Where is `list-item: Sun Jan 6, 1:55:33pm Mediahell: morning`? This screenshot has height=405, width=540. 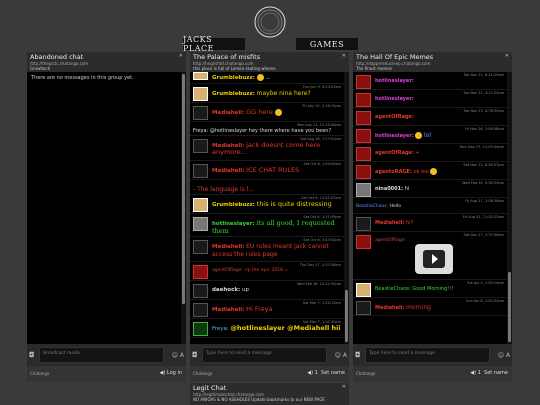 list-item: Sun Jan 6, 1:55:33pm Mediahell: morning is located at coordinates (430, 307).